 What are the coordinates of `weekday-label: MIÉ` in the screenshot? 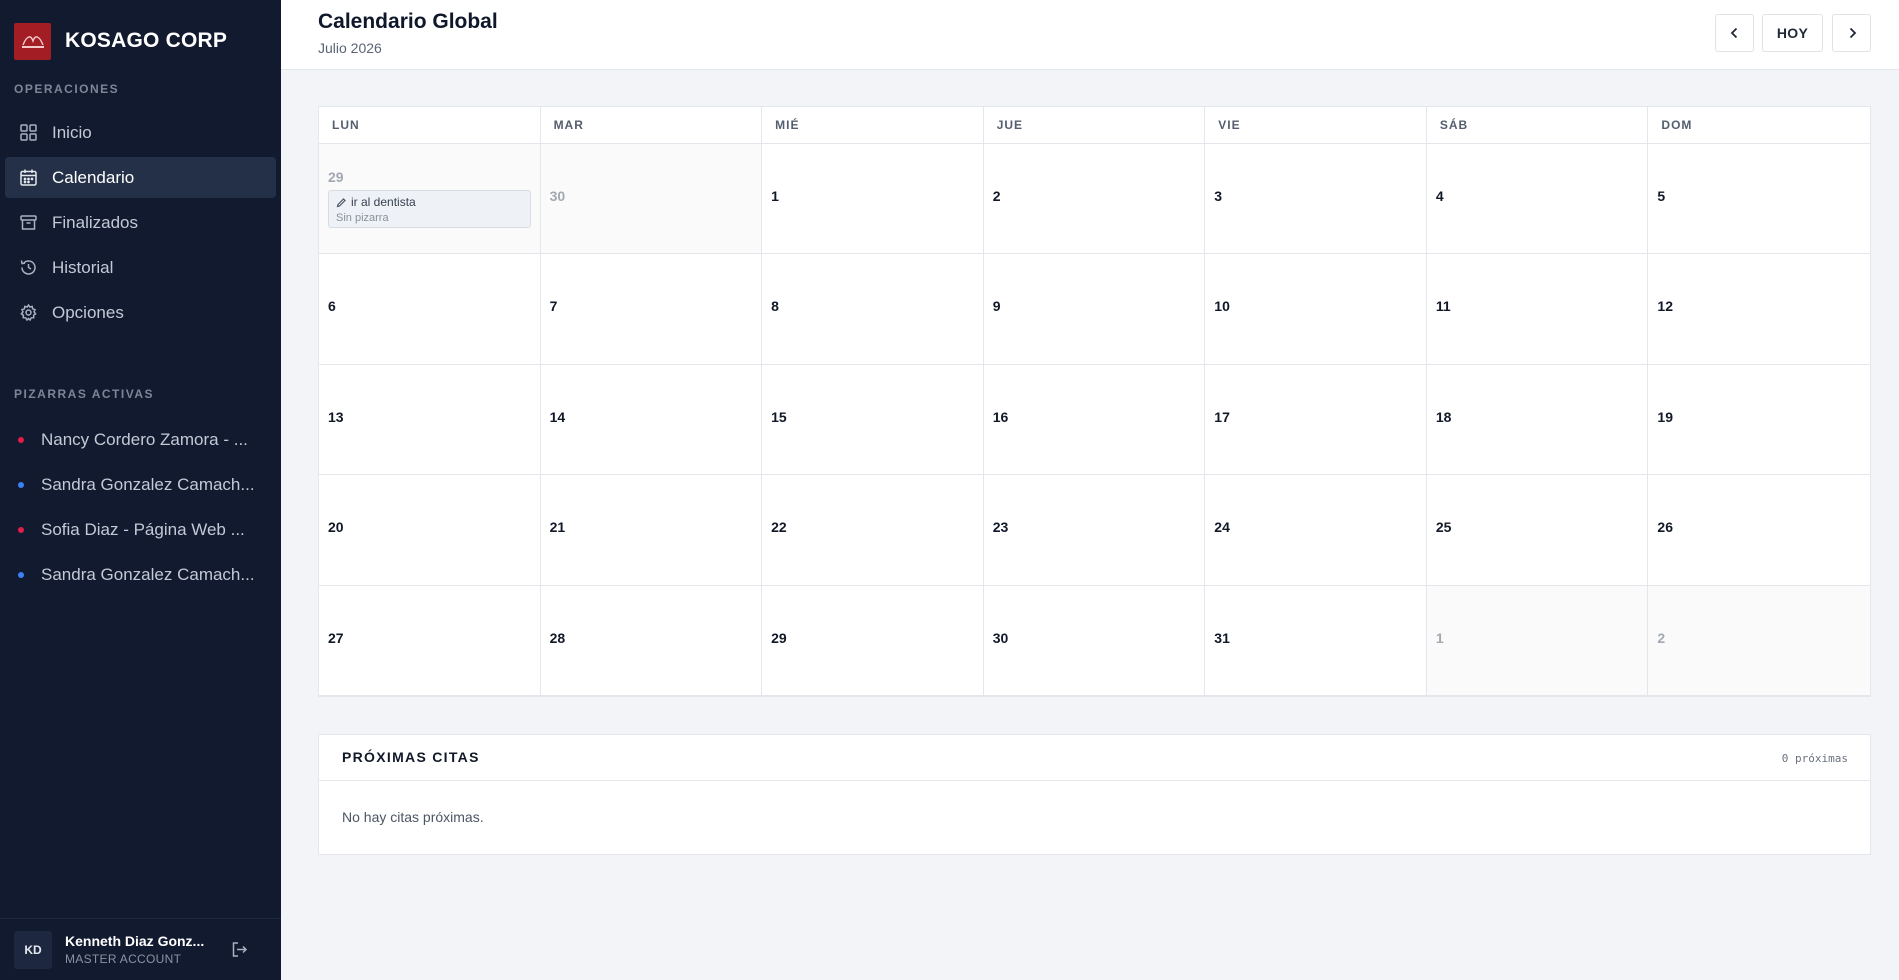 It's located at (873, 125).